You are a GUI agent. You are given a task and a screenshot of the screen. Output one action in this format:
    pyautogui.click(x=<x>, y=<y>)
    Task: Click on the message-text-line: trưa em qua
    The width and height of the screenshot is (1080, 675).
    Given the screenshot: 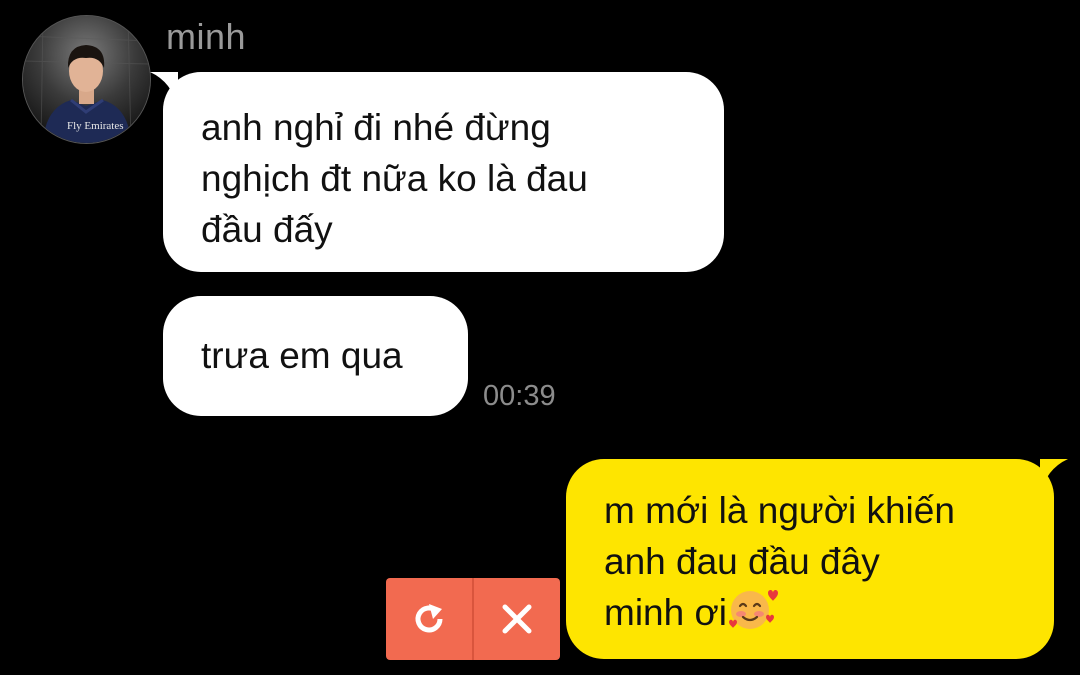 What is the action you would take?
    pyautogui.click(x=302, y=355)
    